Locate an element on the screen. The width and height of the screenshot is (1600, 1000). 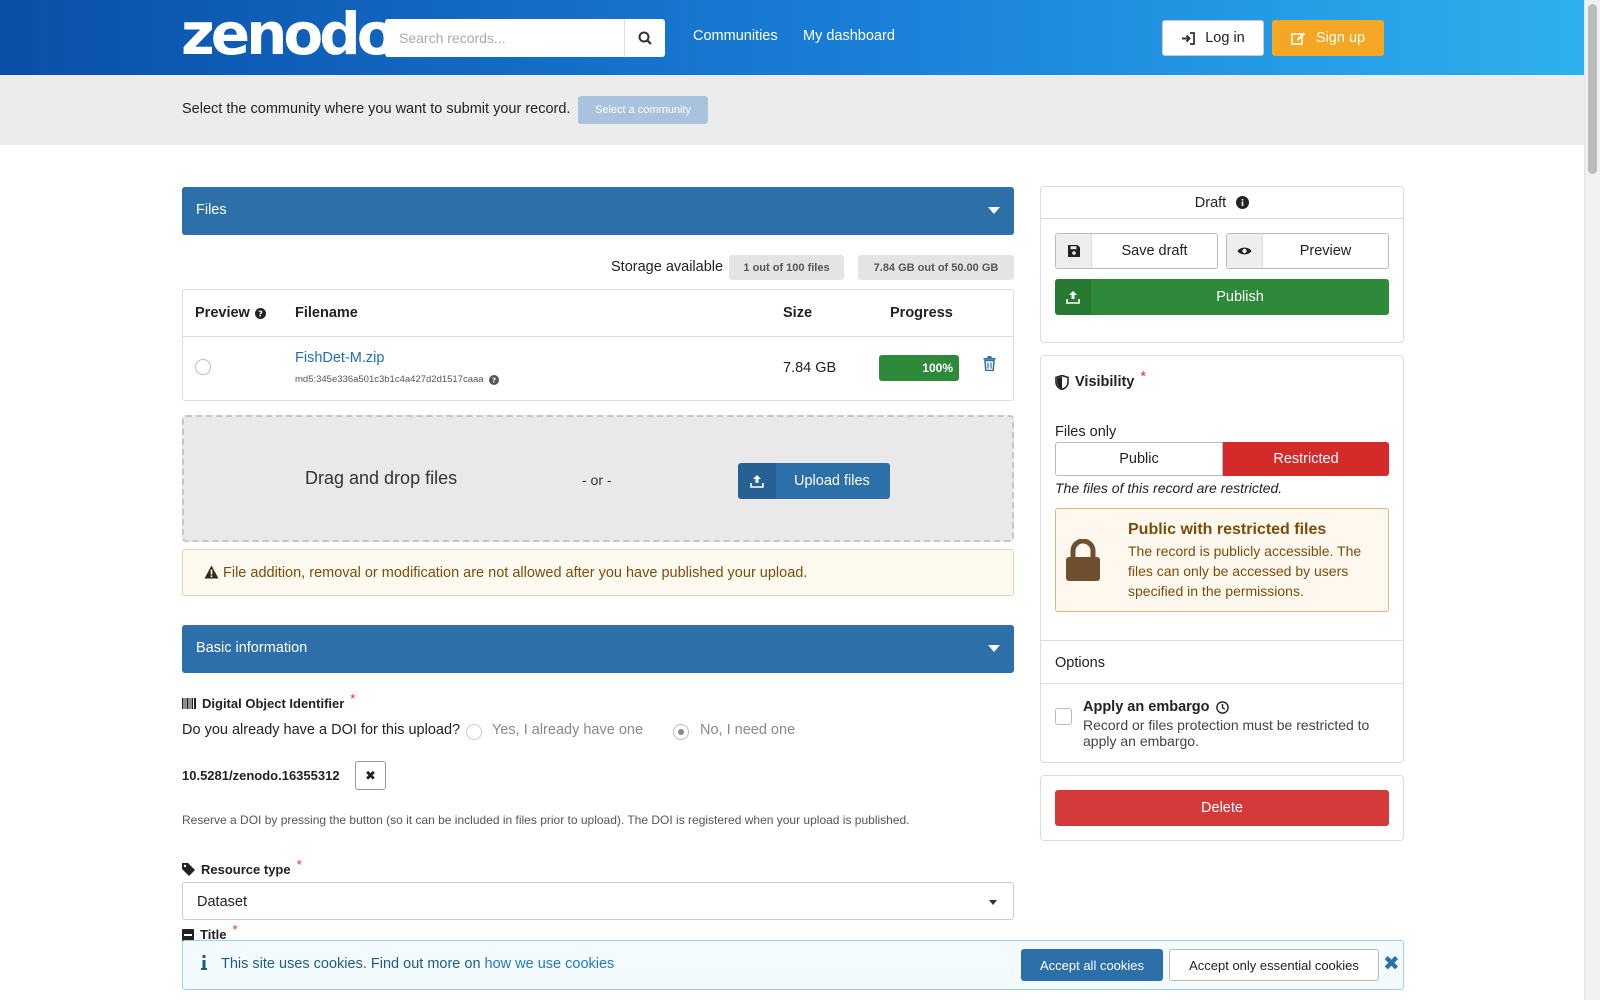
upload-files-label: Upload files is located at coordinates (832, 481).